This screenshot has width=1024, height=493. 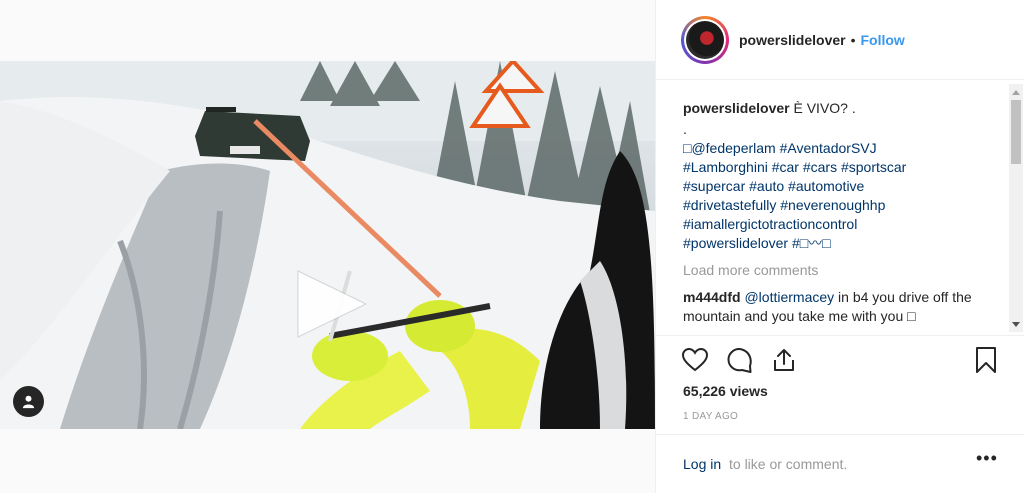 What do you see at coordinates (843, 167) in the screenshot?
I see `caption-line: #Lamborghini #car #cars #sportscar` at bounding box center [843, 167].